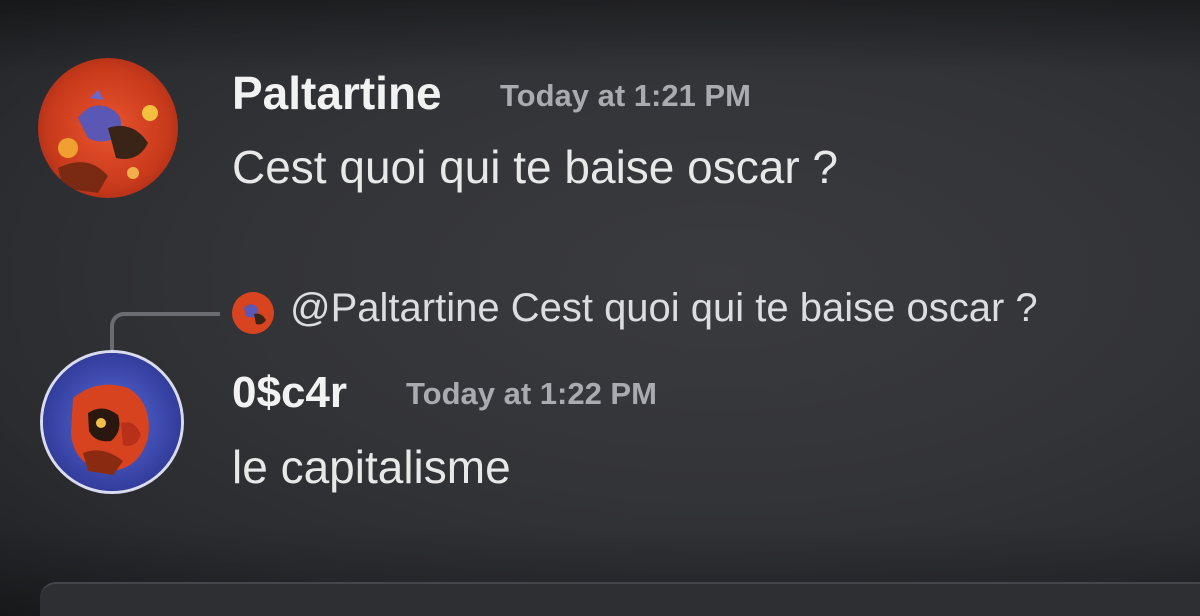 Image resolution: width=1200 pixels, height=616 pixels. Describe the element at coordinates (253, 313) in the screenshot. I see `reply-paltartine-avatar-icon` at that location.